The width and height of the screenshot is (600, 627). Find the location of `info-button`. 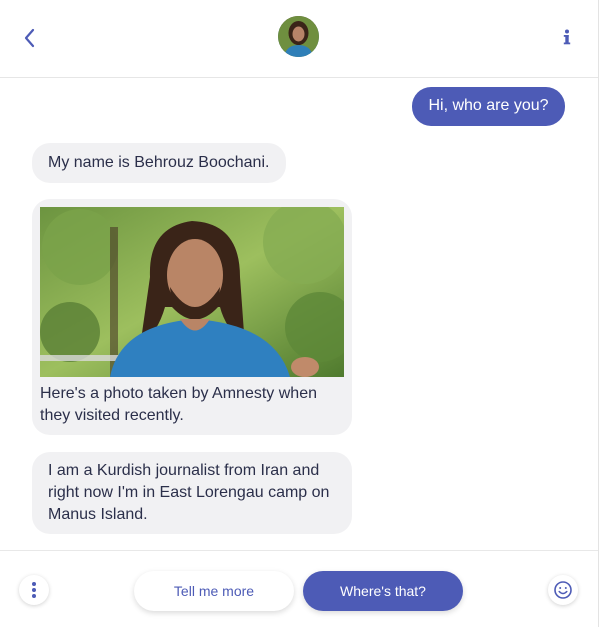

info-button is located at coordinates (567, 38).